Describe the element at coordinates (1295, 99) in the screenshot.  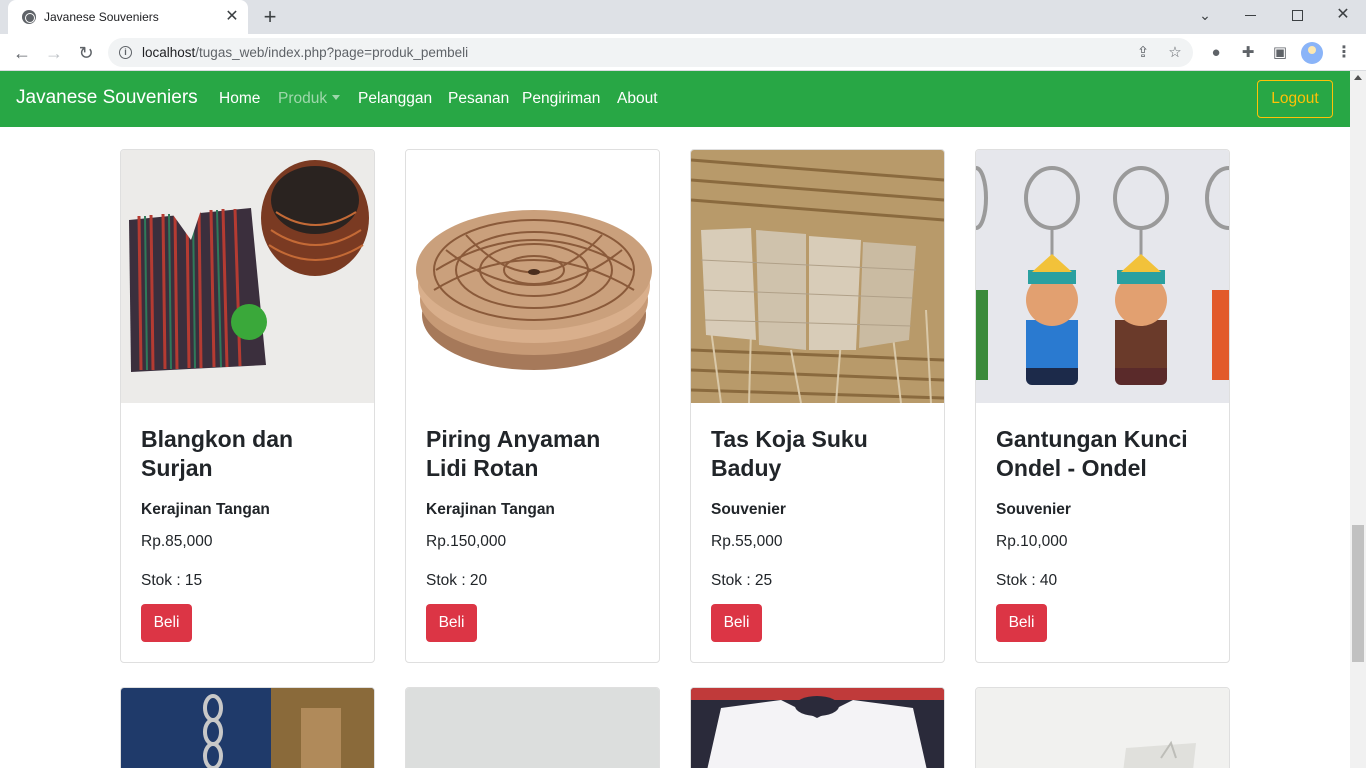
I see `logout-button: Logout` at that location.